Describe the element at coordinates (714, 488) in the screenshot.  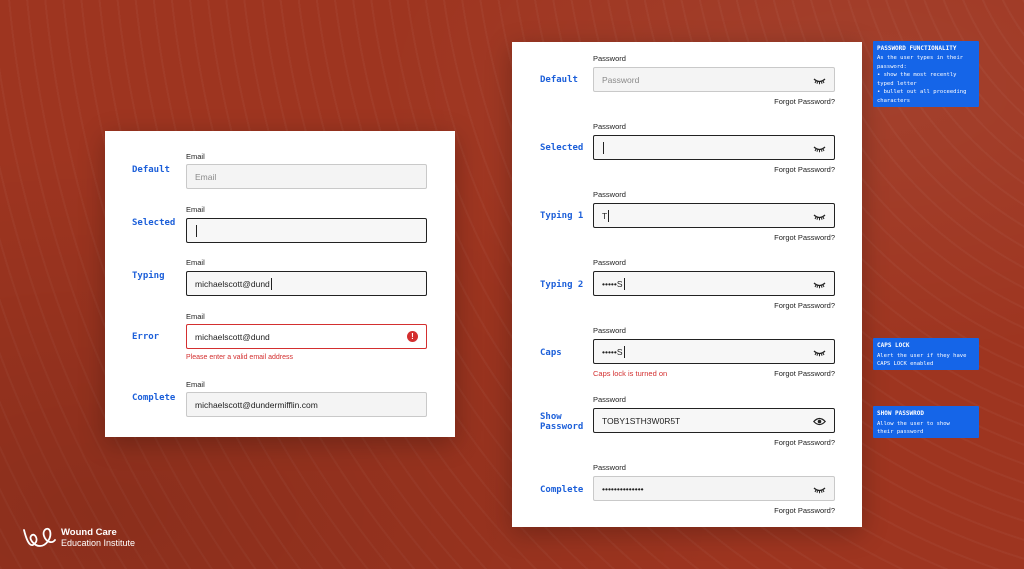
I see `password-field-complete: ••••••••••••••` at that location.